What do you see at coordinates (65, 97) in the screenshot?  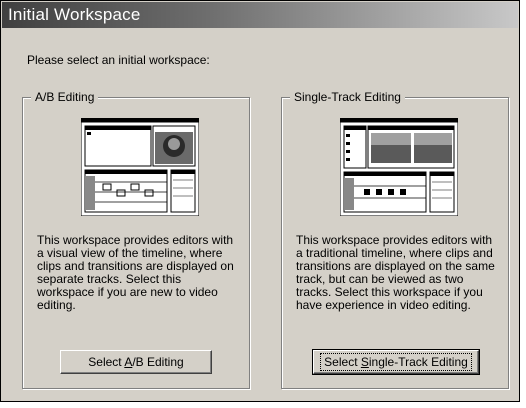 I see `ab-editing-group-label: A/B Editing` at bounding box center [65, 97].